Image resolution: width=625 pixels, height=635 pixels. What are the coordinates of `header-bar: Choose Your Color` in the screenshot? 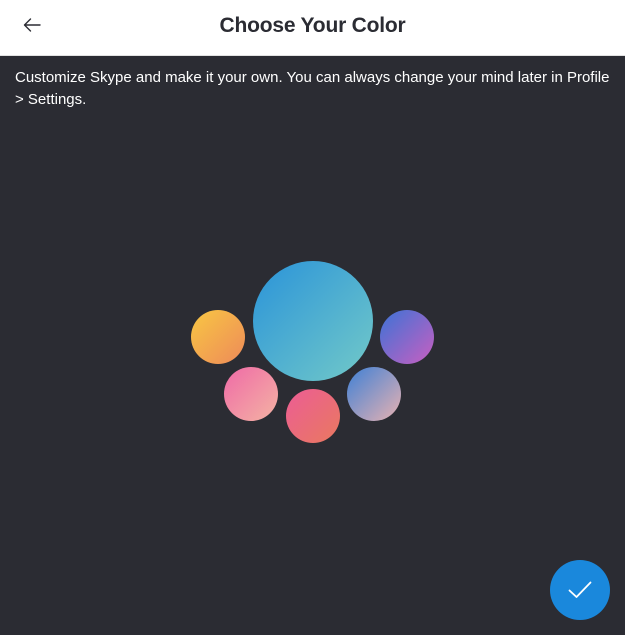 It's located at (312, 28).